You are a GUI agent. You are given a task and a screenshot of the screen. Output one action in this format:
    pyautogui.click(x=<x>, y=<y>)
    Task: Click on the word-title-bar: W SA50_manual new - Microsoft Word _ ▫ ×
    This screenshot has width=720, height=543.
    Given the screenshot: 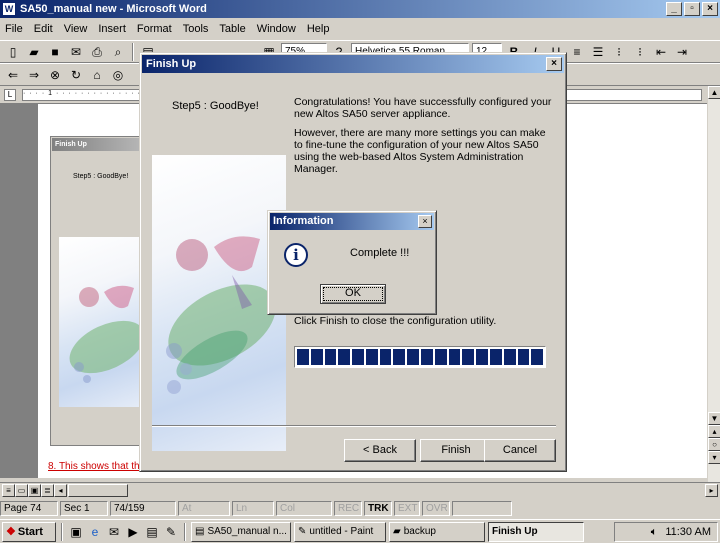 What is the action you would take?
    pyautogui.click(x=360, y=9)
    